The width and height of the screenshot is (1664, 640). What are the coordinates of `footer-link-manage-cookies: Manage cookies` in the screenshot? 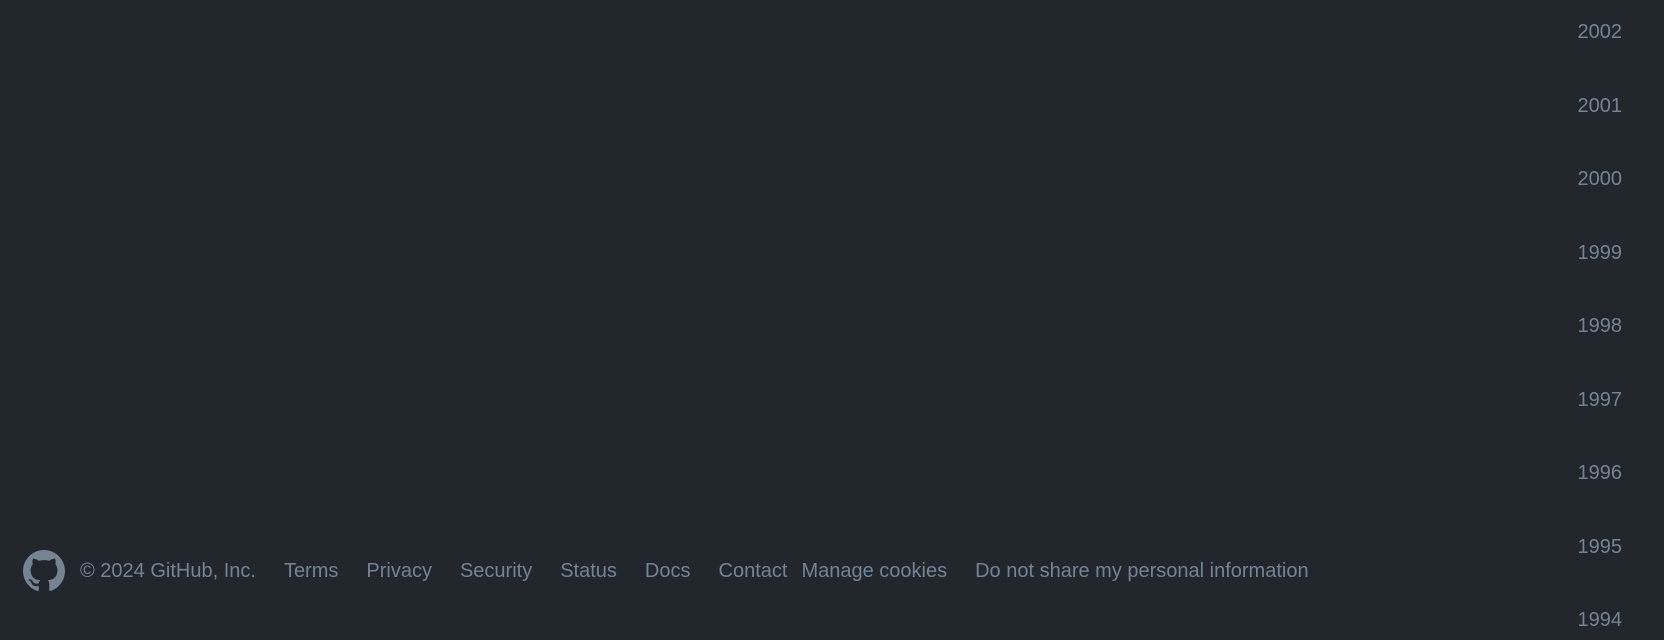 It's located at (874, 571).